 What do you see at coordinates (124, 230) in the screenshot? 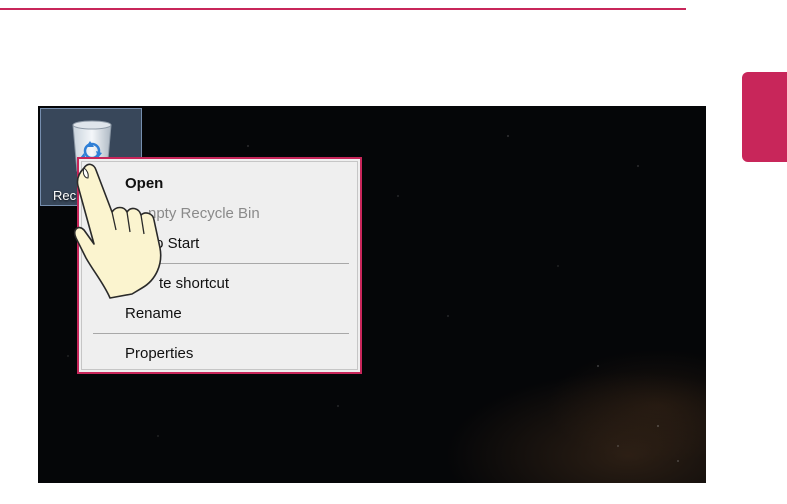
I see `pointing-hand-icon` at bounding box center [124, 230].